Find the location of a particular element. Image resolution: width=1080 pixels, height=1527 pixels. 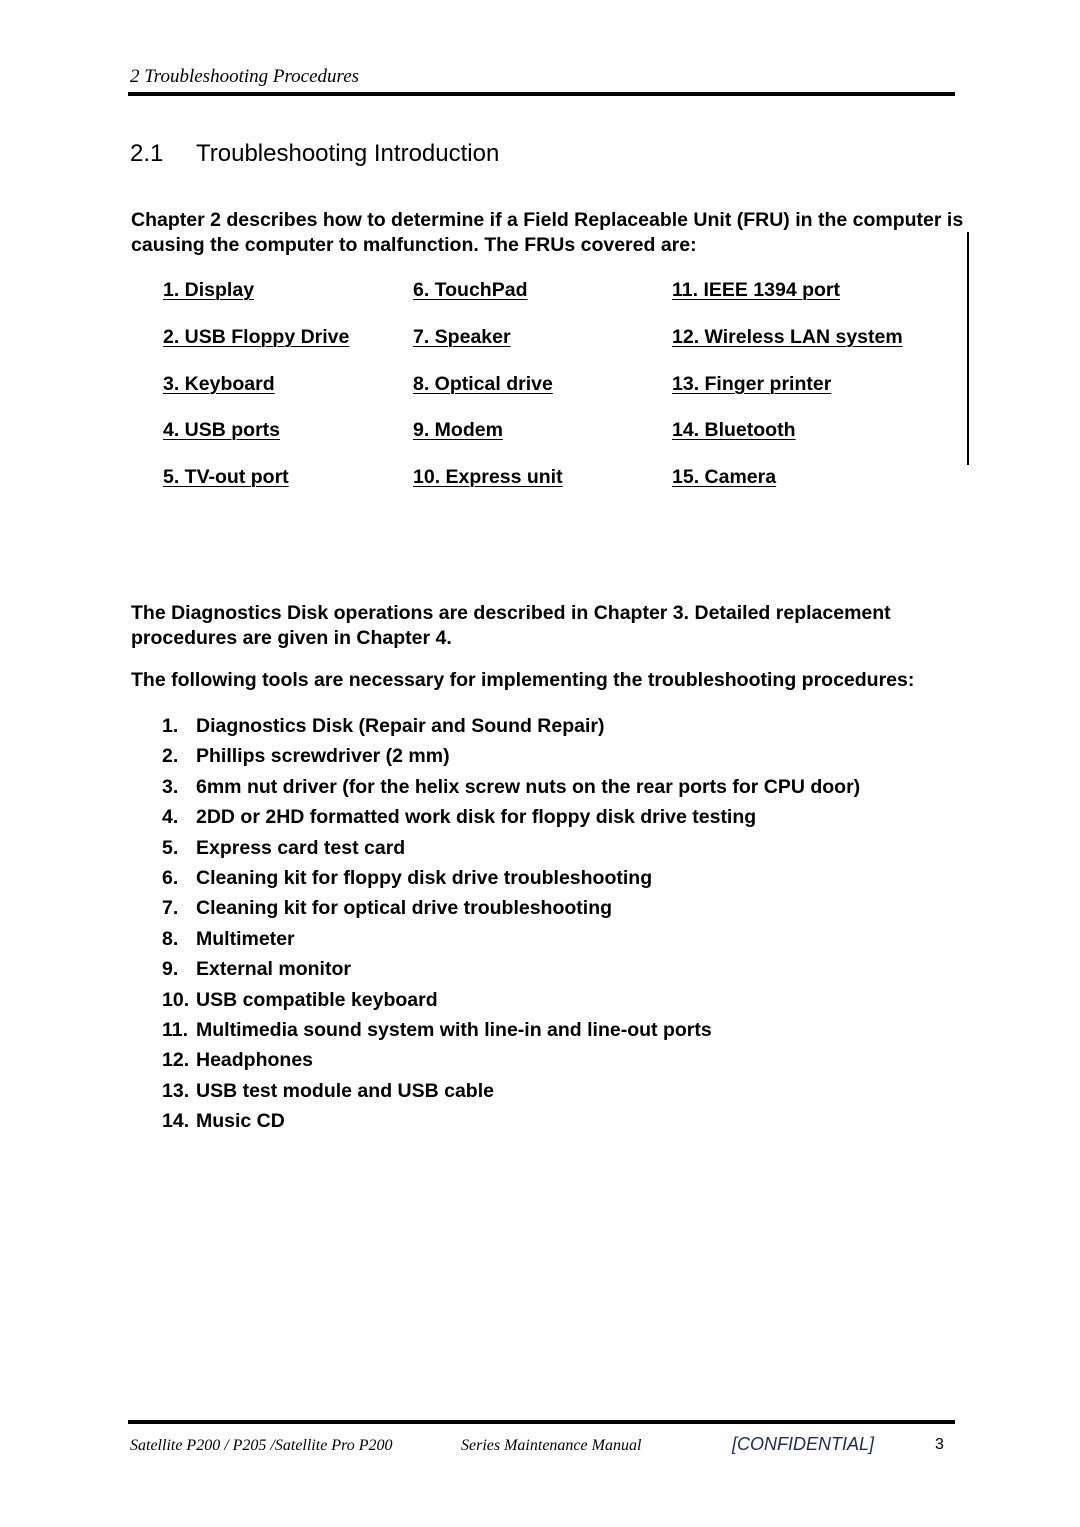

fru-item: 13. Finger printer is located at coordinates (752, 383).